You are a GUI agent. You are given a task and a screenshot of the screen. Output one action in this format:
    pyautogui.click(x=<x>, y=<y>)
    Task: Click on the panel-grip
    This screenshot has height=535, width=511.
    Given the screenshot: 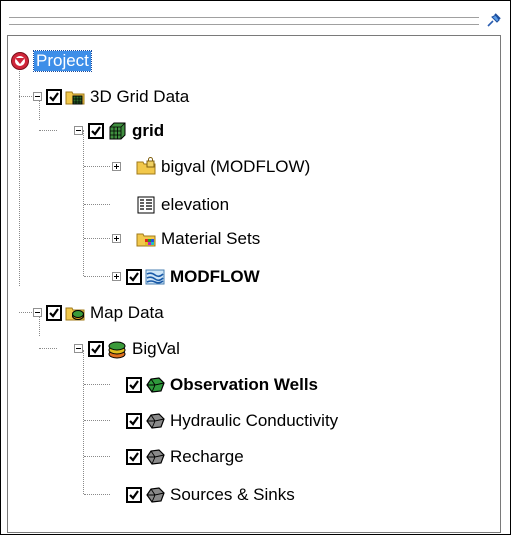 What is the action you would take?
    pyautogui.click(x=244, y=21)
    